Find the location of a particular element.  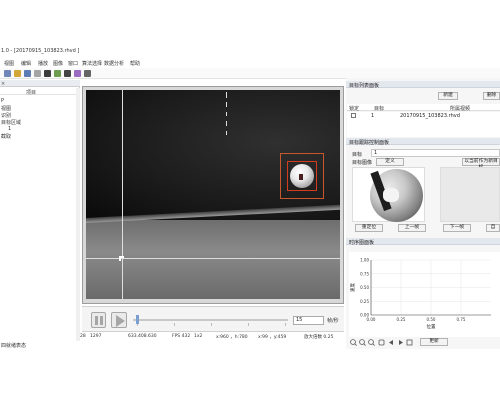

open-folder-icon is located at coordinates (17, 73).